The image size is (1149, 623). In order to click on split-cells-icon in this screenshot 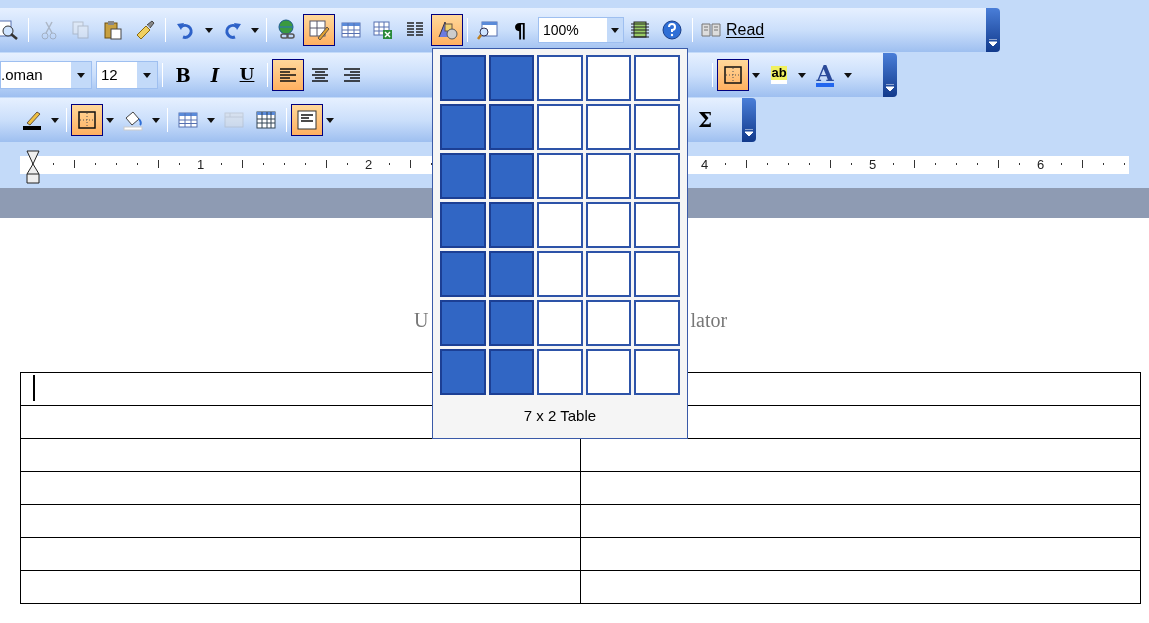, I will do `click(266, 120)`.